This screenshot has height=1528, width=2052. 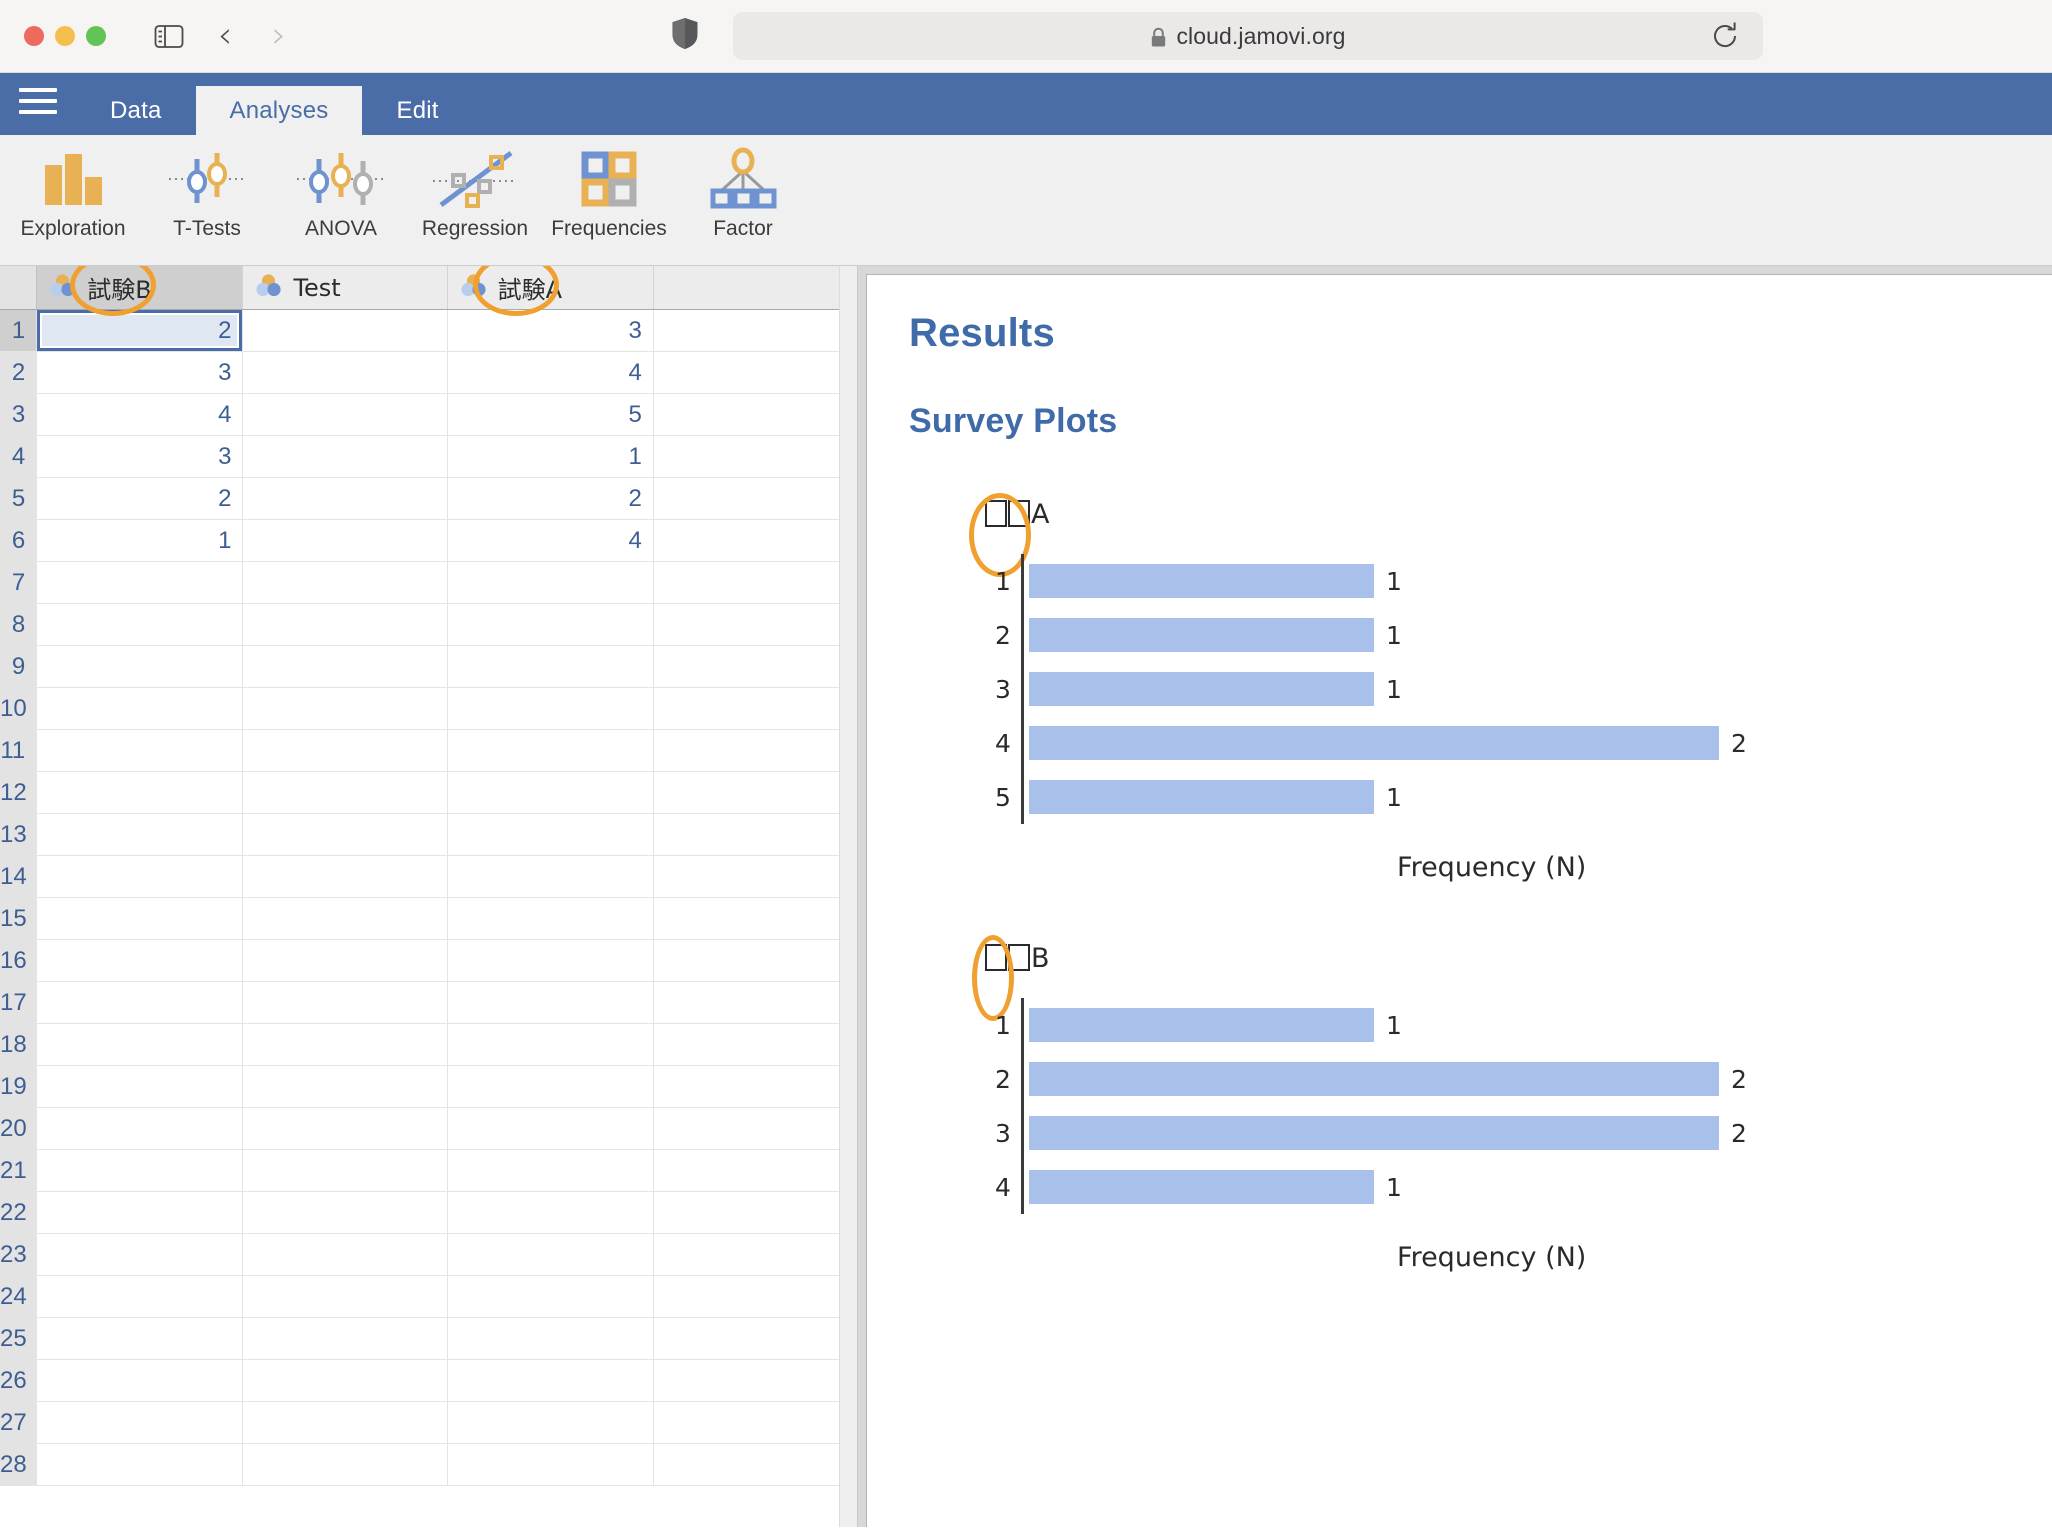 I want to click on sidebar-toggle-icon, so click(x=169, y=36).